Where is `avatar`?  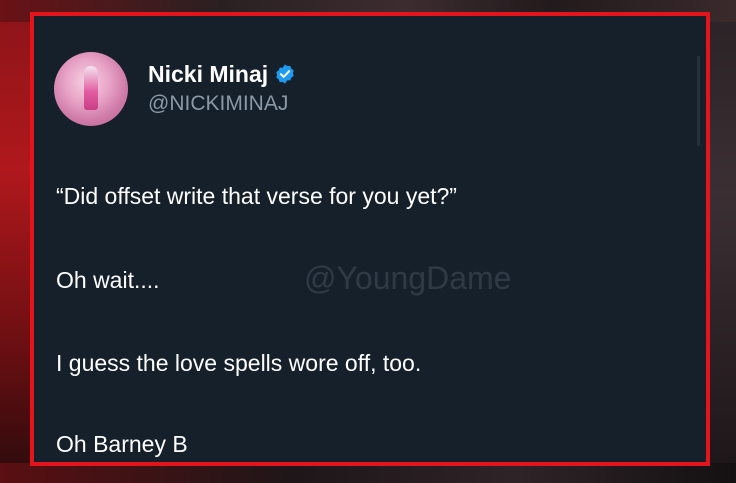
avatar is located at coordinates (91, 89).